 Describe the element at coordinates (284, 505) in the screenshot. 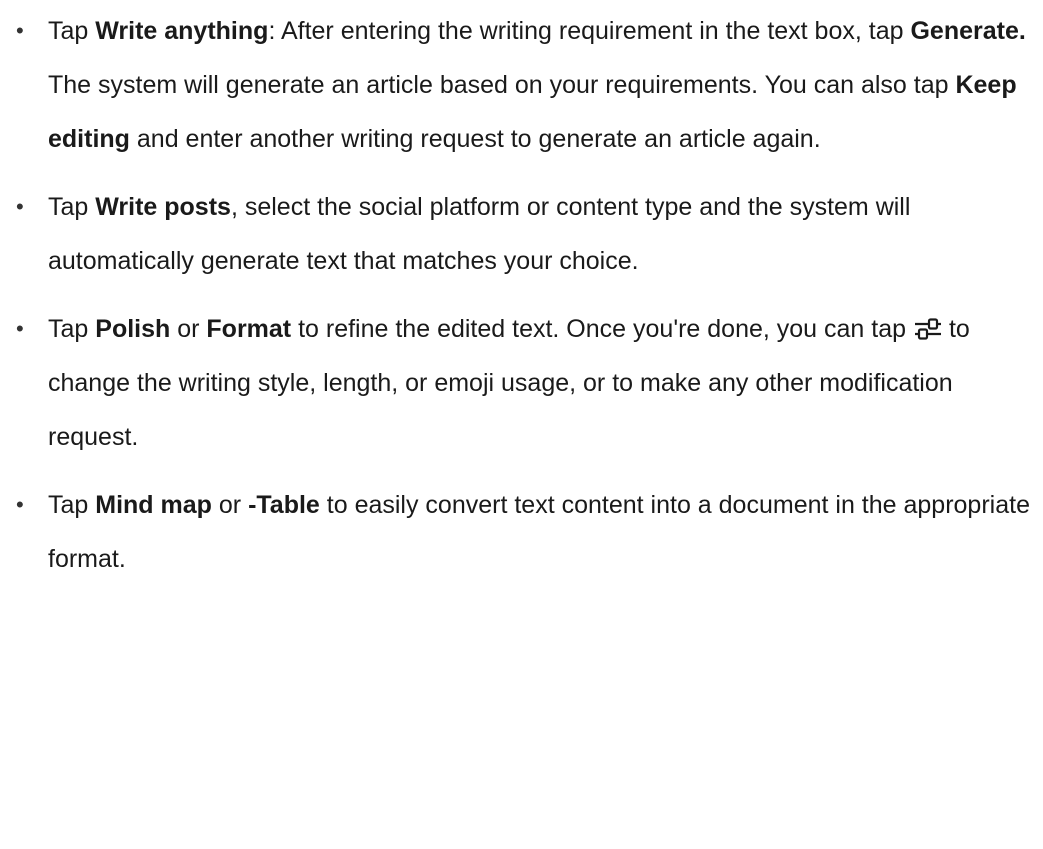

I see `bold-term-table: -Table` at that location.